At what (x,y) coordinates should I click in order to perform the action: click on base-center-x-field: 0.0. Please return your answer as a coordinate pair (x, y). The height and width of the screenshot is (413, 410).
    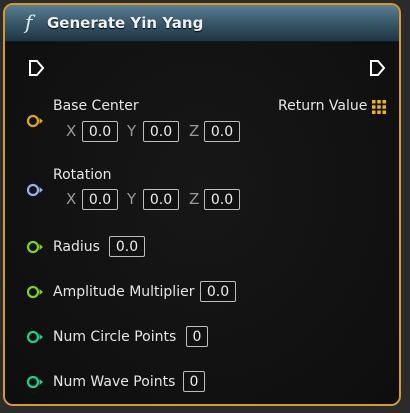
    Looking at the image, I should click on (100, 131).